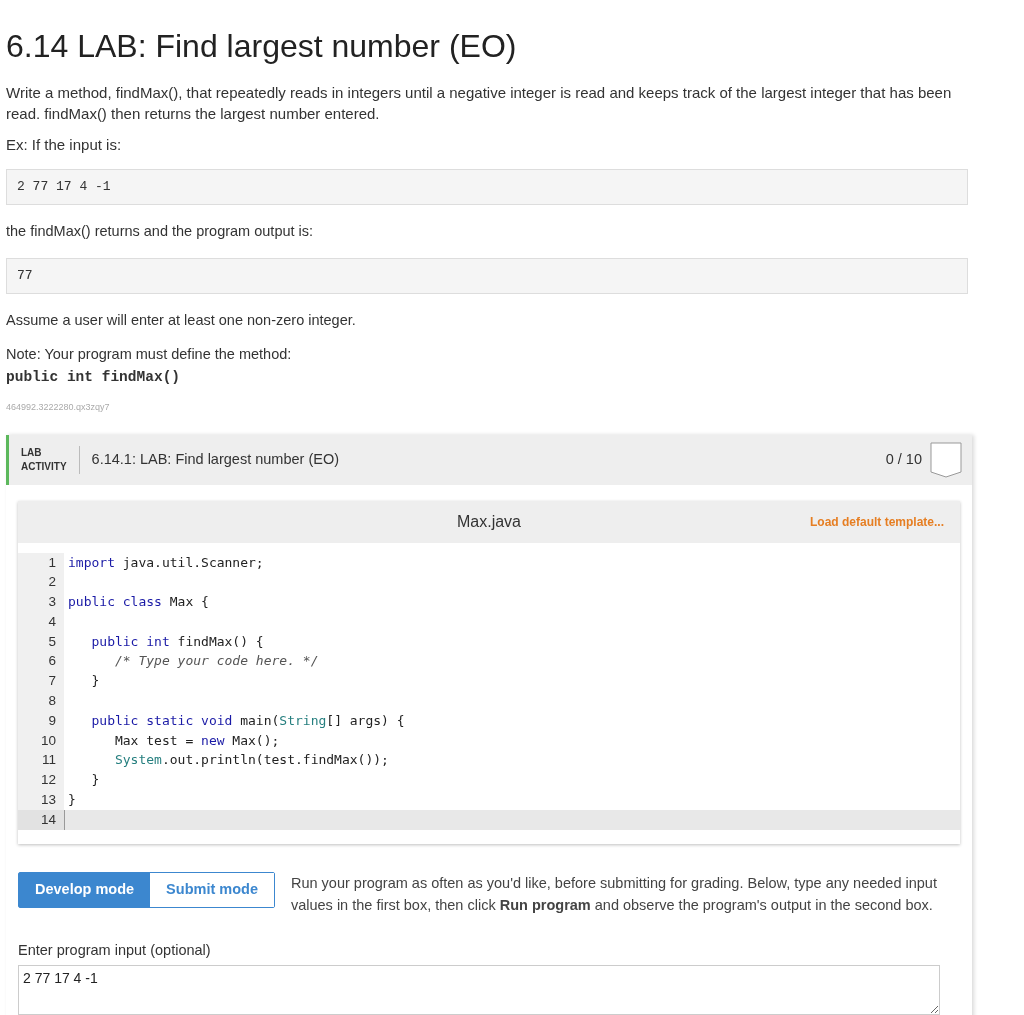 This screenshot has height=1015, width=1024. Describe the element at coordinates (52, 661) in the screenshot. I see `line-number: 6` at that location.